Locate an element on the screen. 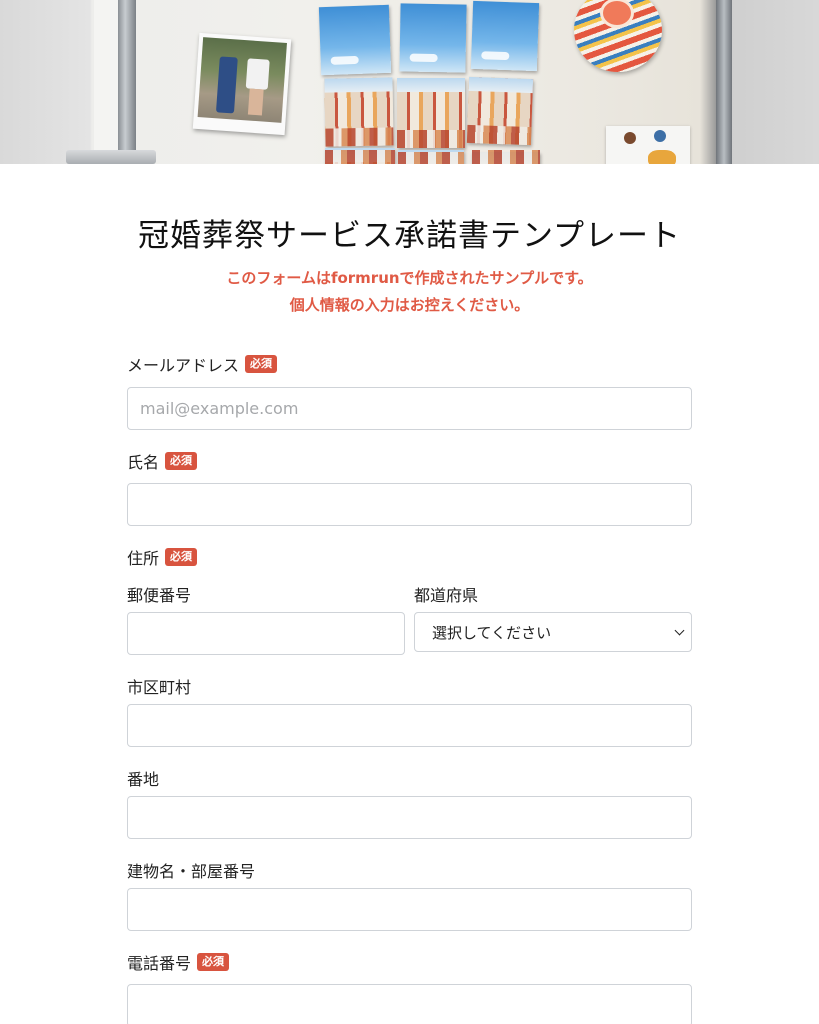  address-label: 住所 必須 is located at coordinates (162, 557).